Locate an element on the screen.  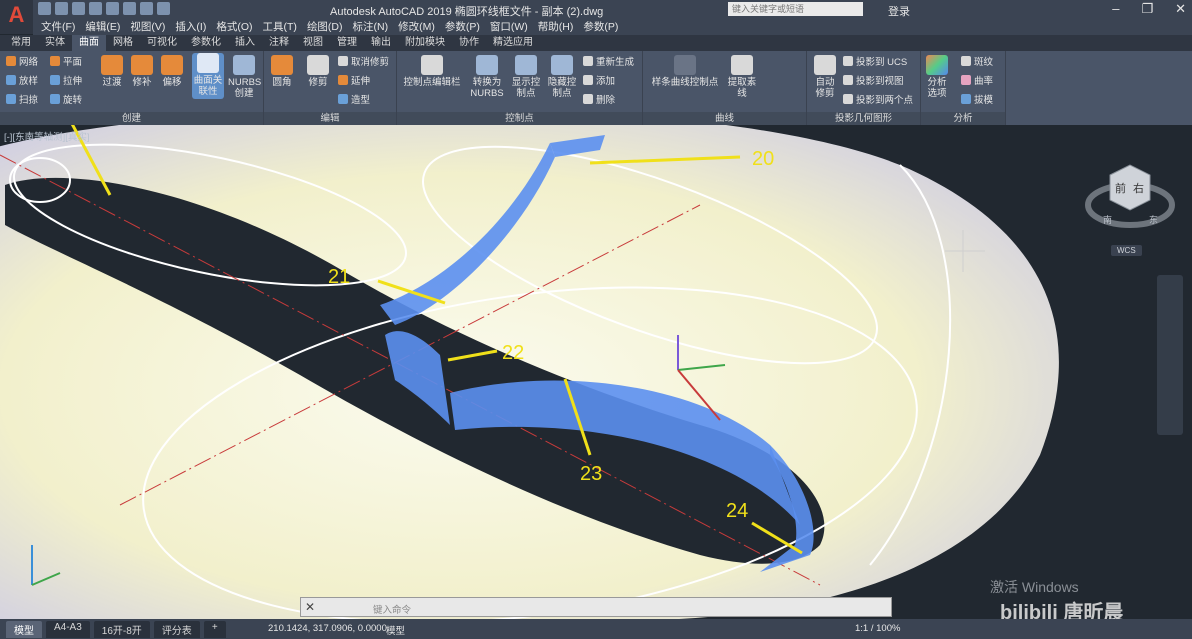
menu-item: 窗口(W) is located at coordinates (509, 27).